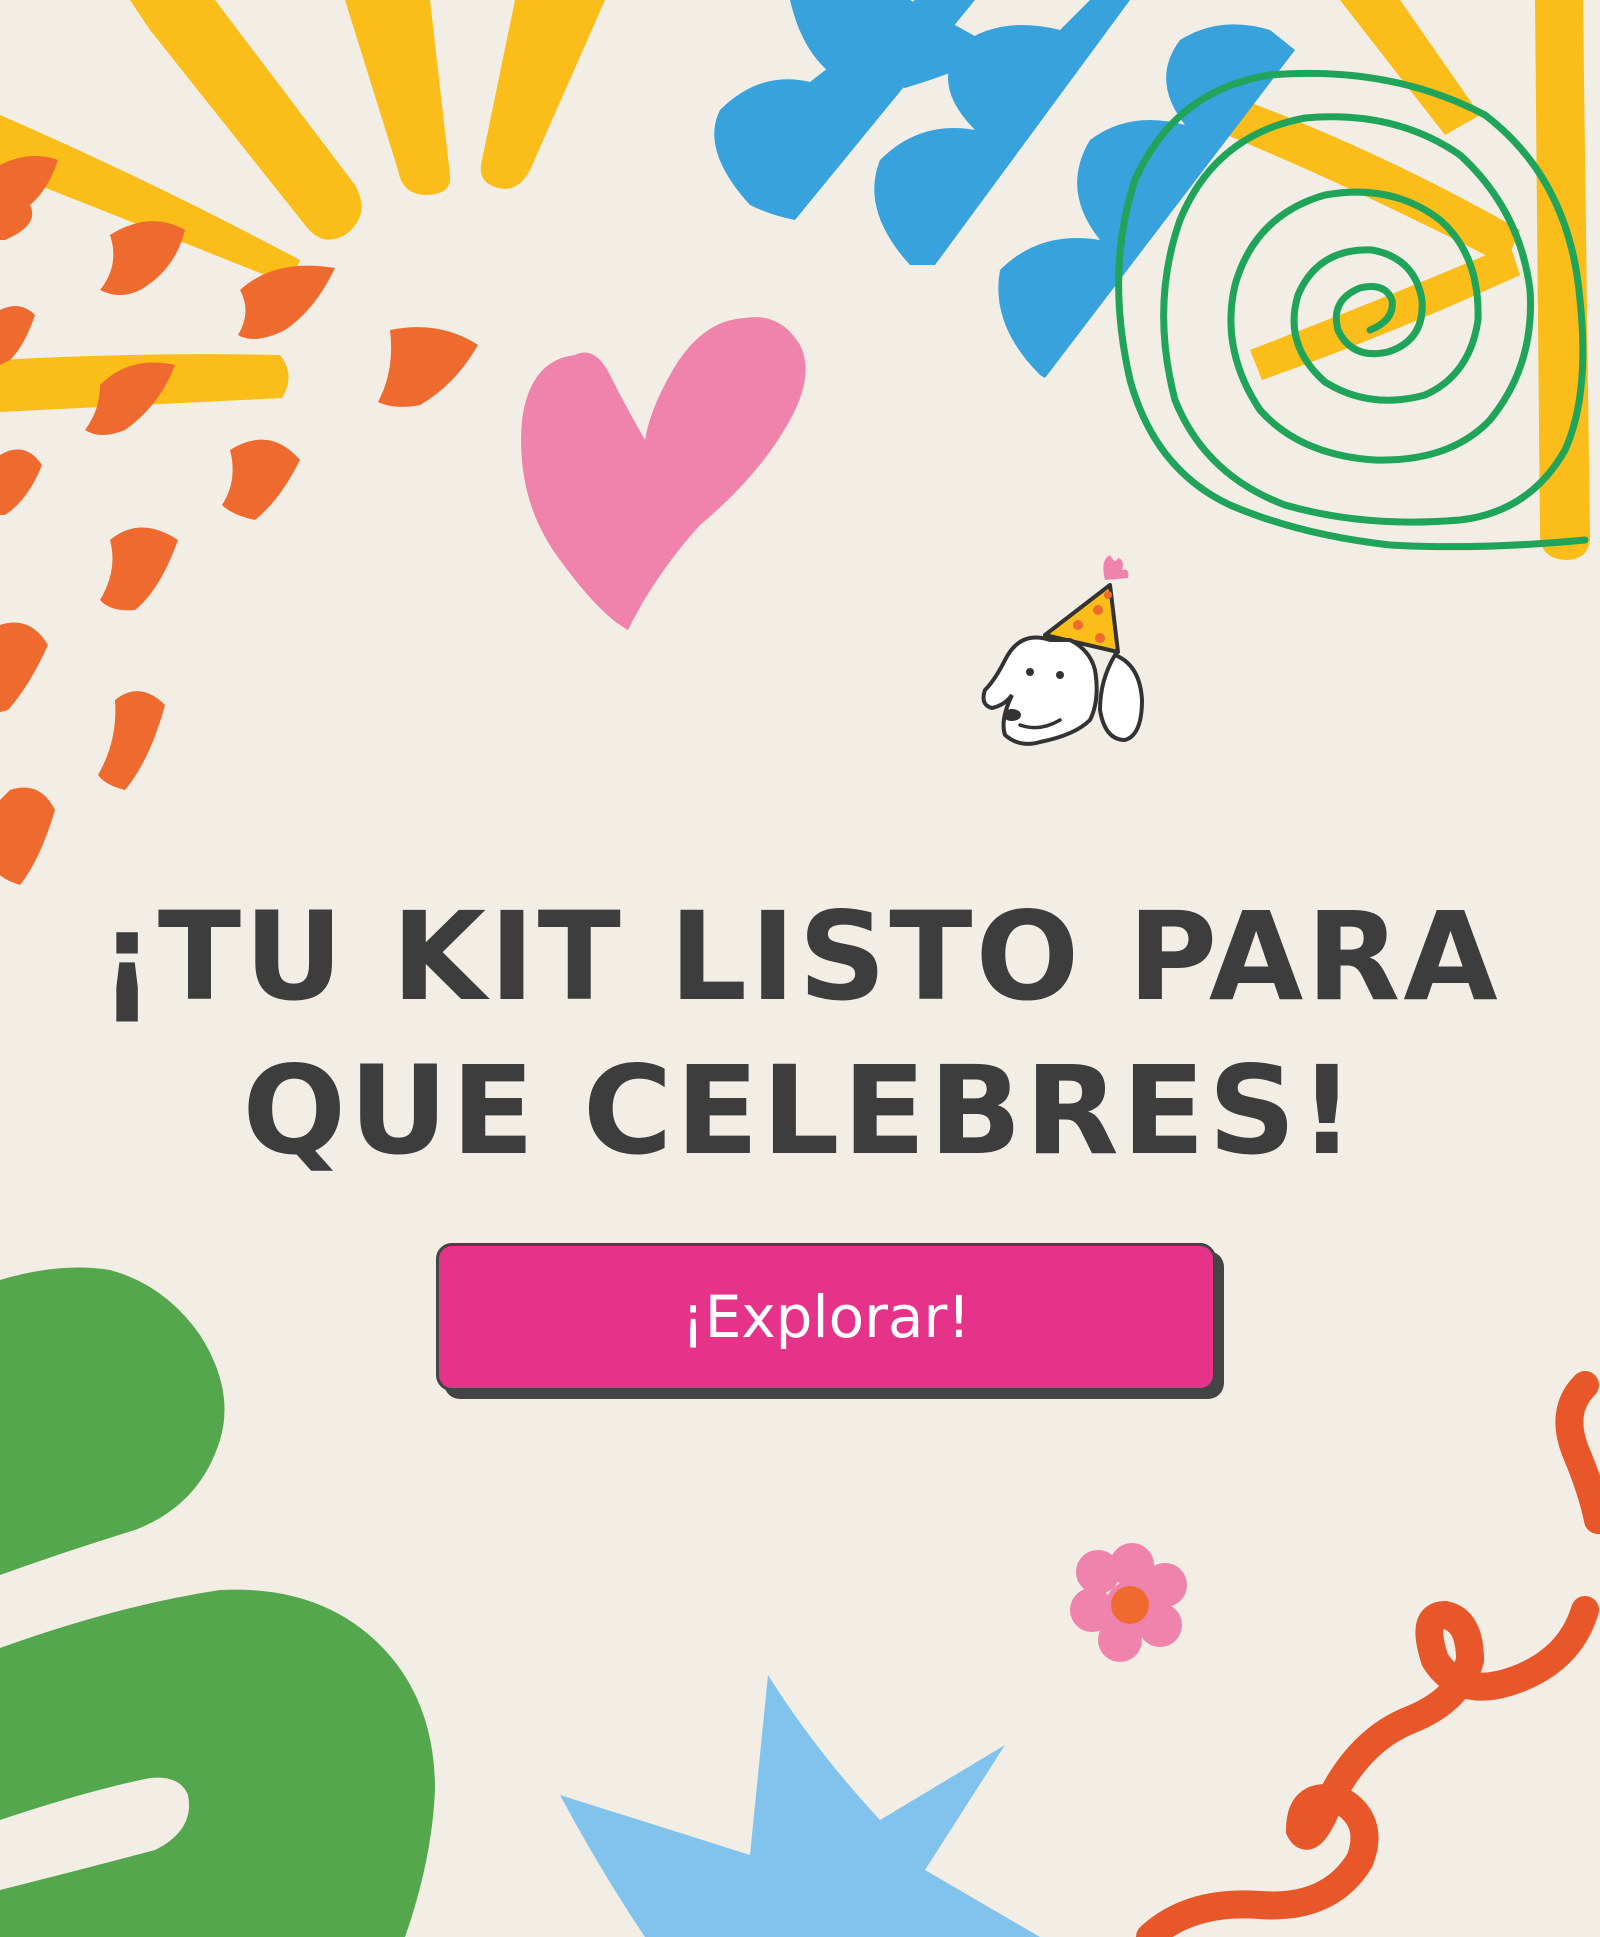  I want to click on cta-wrapper: ¡Explorar!, so click(830, 1321).